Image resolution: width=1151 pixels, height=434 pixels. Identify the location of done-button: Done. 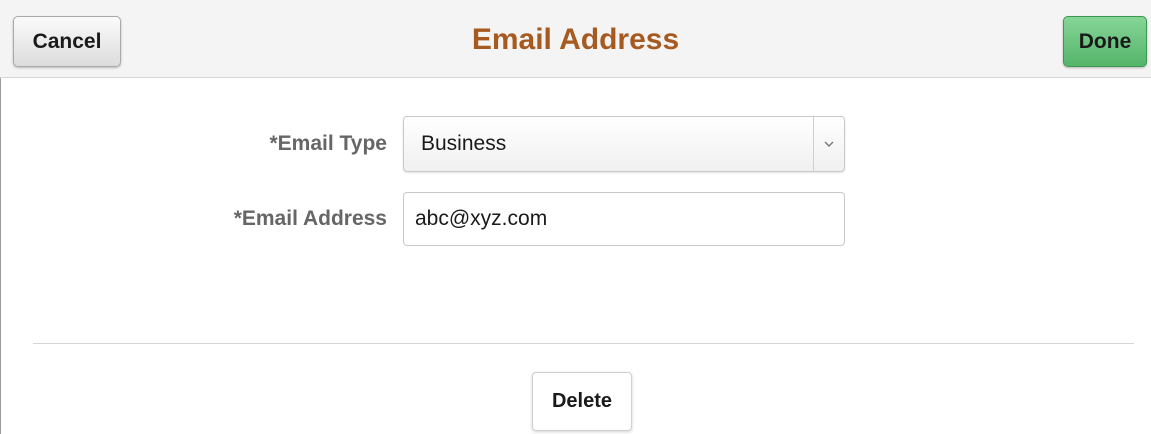
(1105, 41).